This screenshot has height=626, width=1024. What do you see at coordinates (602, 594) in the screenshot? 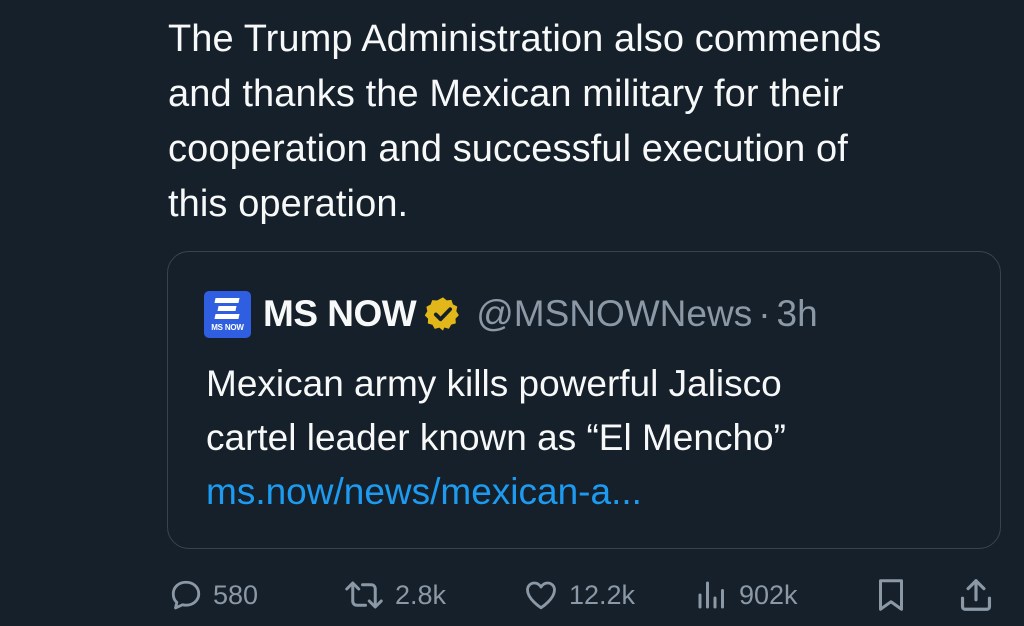
I see `like-count: 12.2k` at bounding box center [602, 594].